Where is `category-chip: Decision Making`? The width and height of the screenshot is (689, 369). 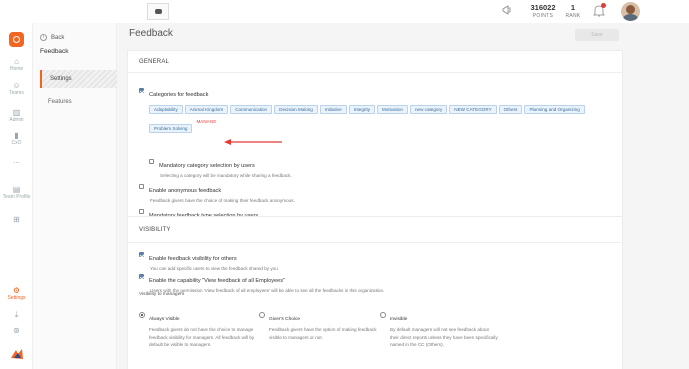
category-chip: Decision Making is located at coordinates (296, 109).